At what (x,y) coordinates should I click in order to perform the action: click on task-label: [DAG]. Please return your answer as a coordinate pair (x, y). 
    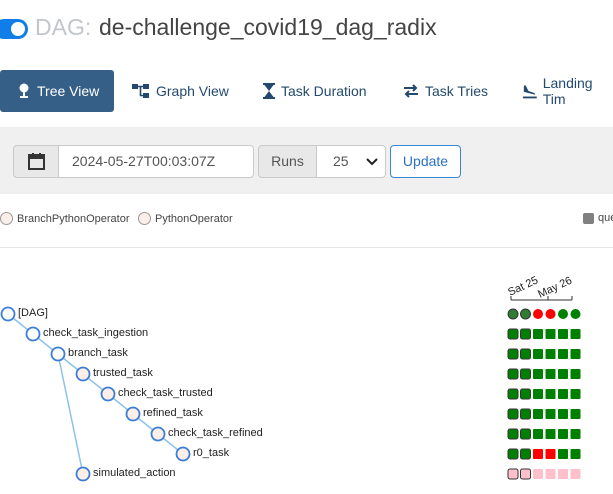
    Looking at the image, I should click on (33, 313).